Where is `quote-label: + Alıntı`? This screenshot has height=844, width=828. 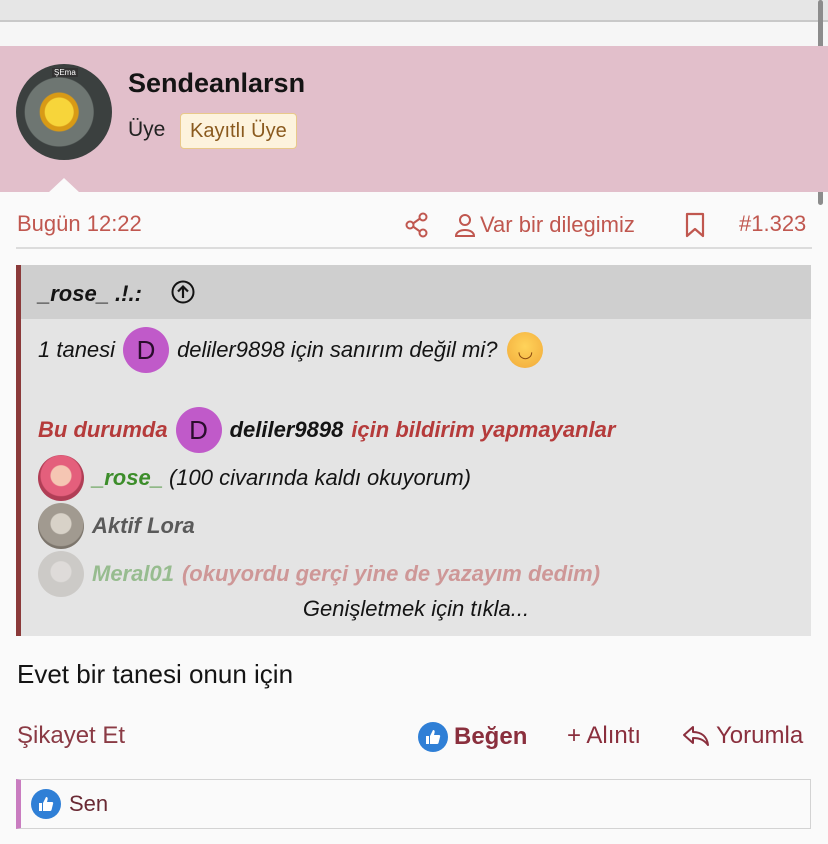
quote-label: + Alıntı is located at coordinates (604, 735).